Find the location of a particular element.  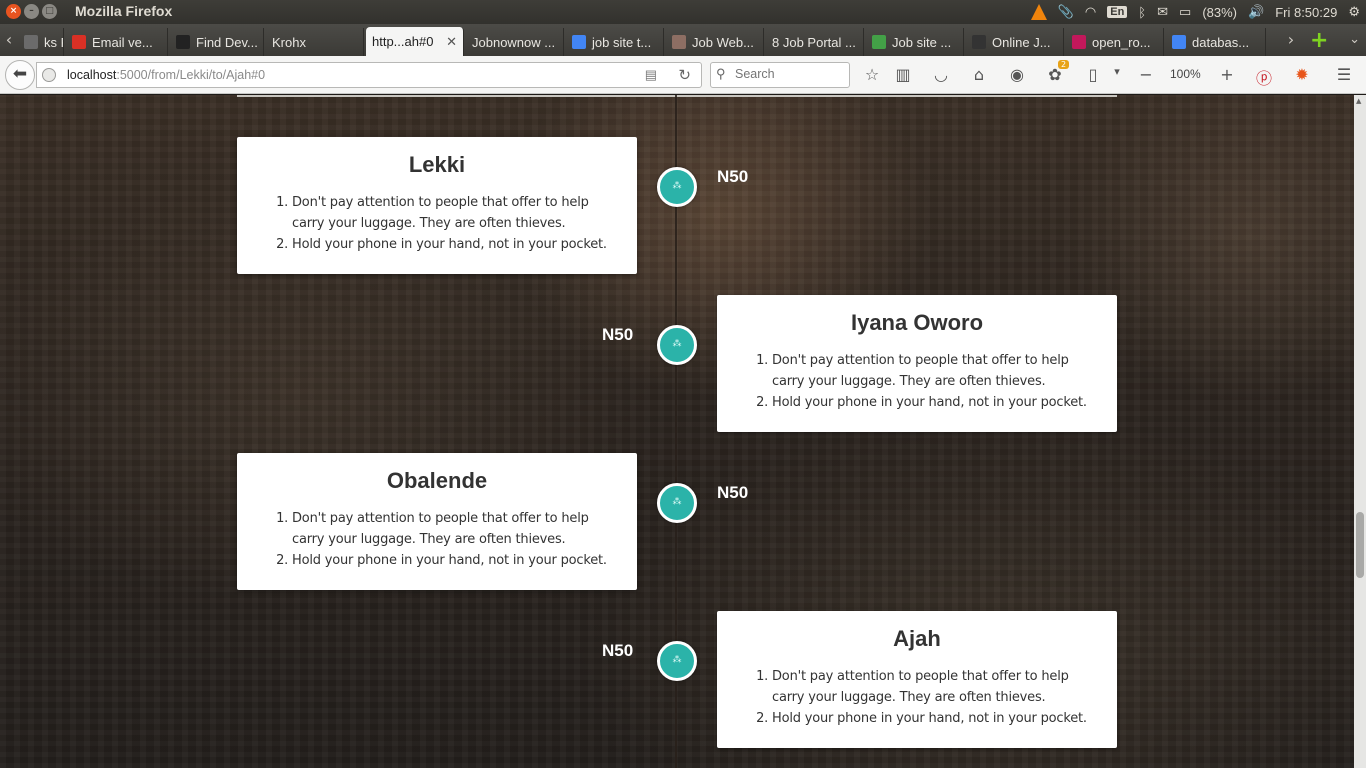

stop-name: Ajah is located at coordinates (917, 638).